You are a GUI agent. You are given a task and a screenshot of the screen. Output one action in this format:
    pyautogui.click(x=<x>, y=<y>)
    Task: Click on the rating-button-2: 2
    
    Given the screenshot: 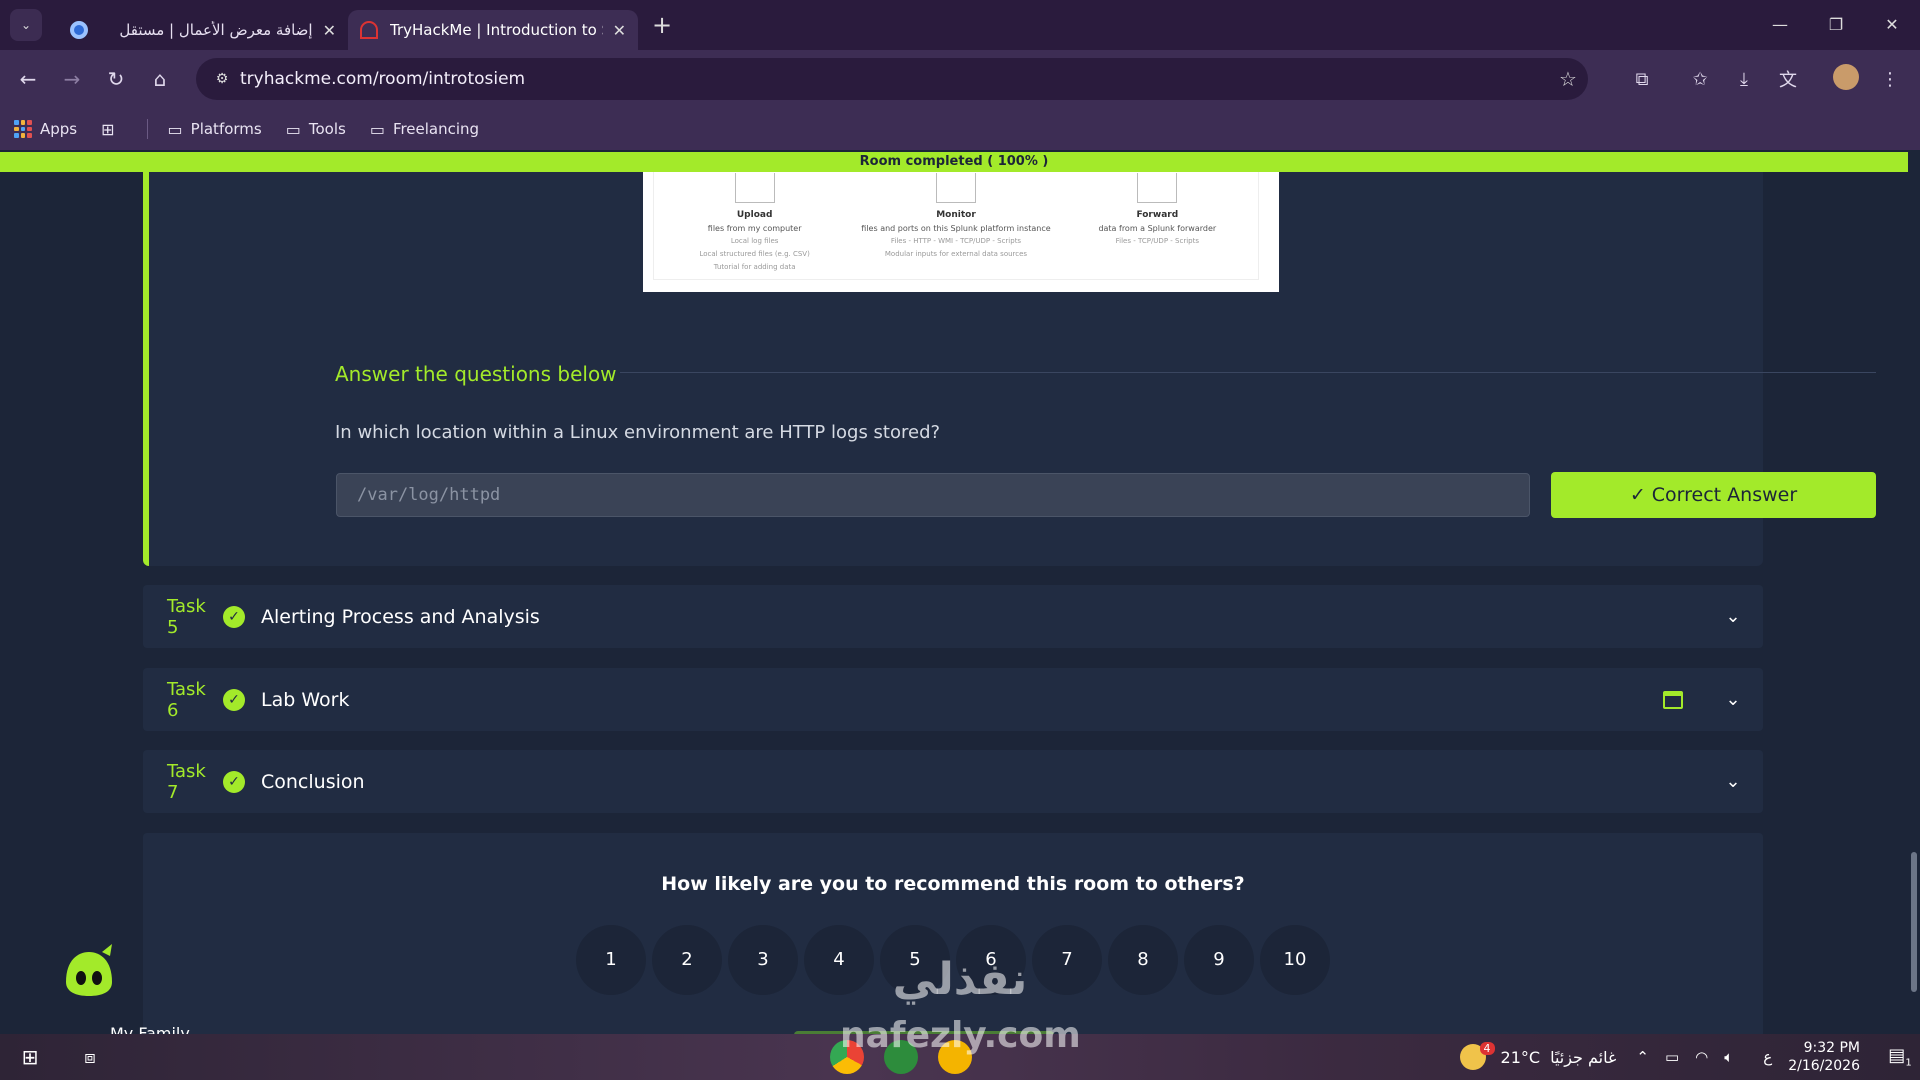 What is the action you would take?
    pyautogui.click(x=687, y=960)
    